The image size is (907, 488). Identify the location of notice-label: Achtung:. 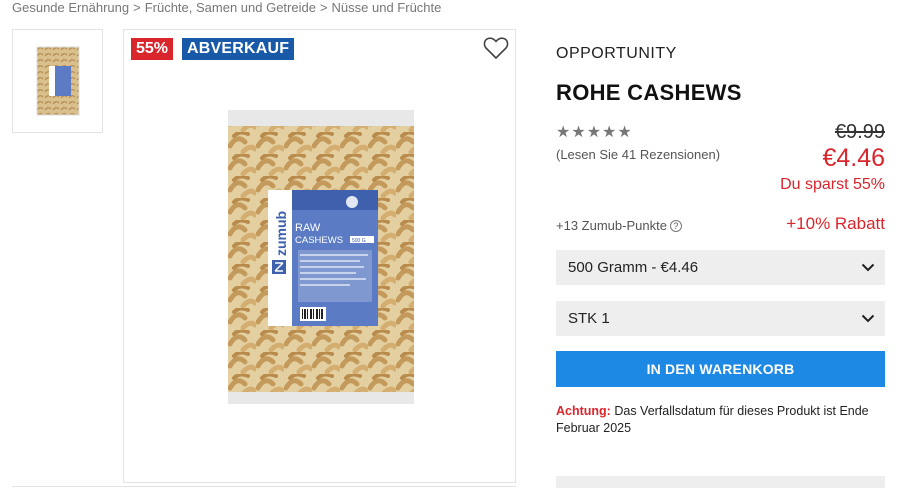
(583, 411).